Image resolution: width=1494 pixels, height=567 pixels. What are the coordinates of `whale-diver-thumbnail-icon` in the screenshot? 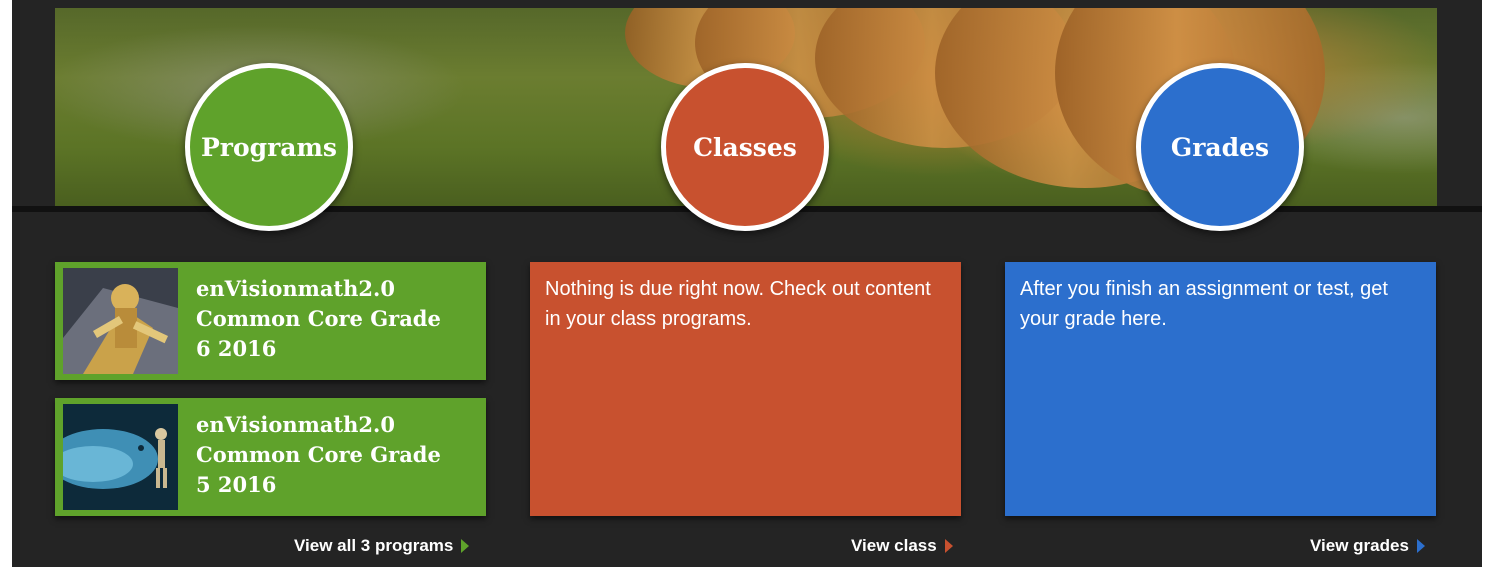 It's located at (120, 457).